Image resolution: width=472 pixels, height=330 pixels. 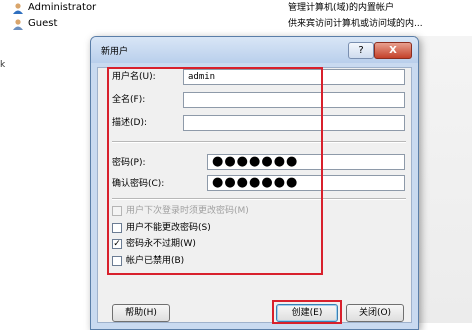 I want to click on check-icon: ✓, so click(x=117, y=244).